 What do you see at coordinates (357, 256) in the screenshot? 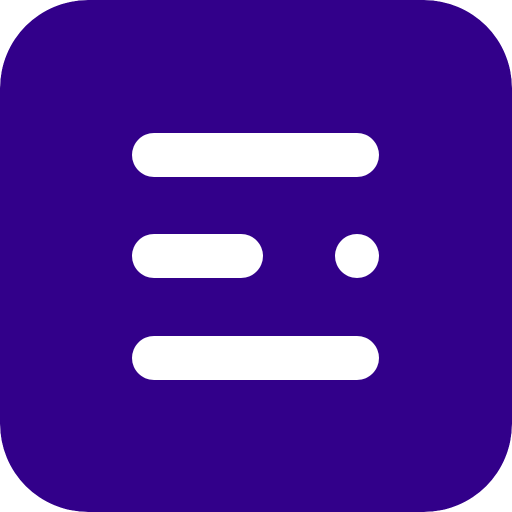
I see `middle-dot` at bounding box center [357, 256].